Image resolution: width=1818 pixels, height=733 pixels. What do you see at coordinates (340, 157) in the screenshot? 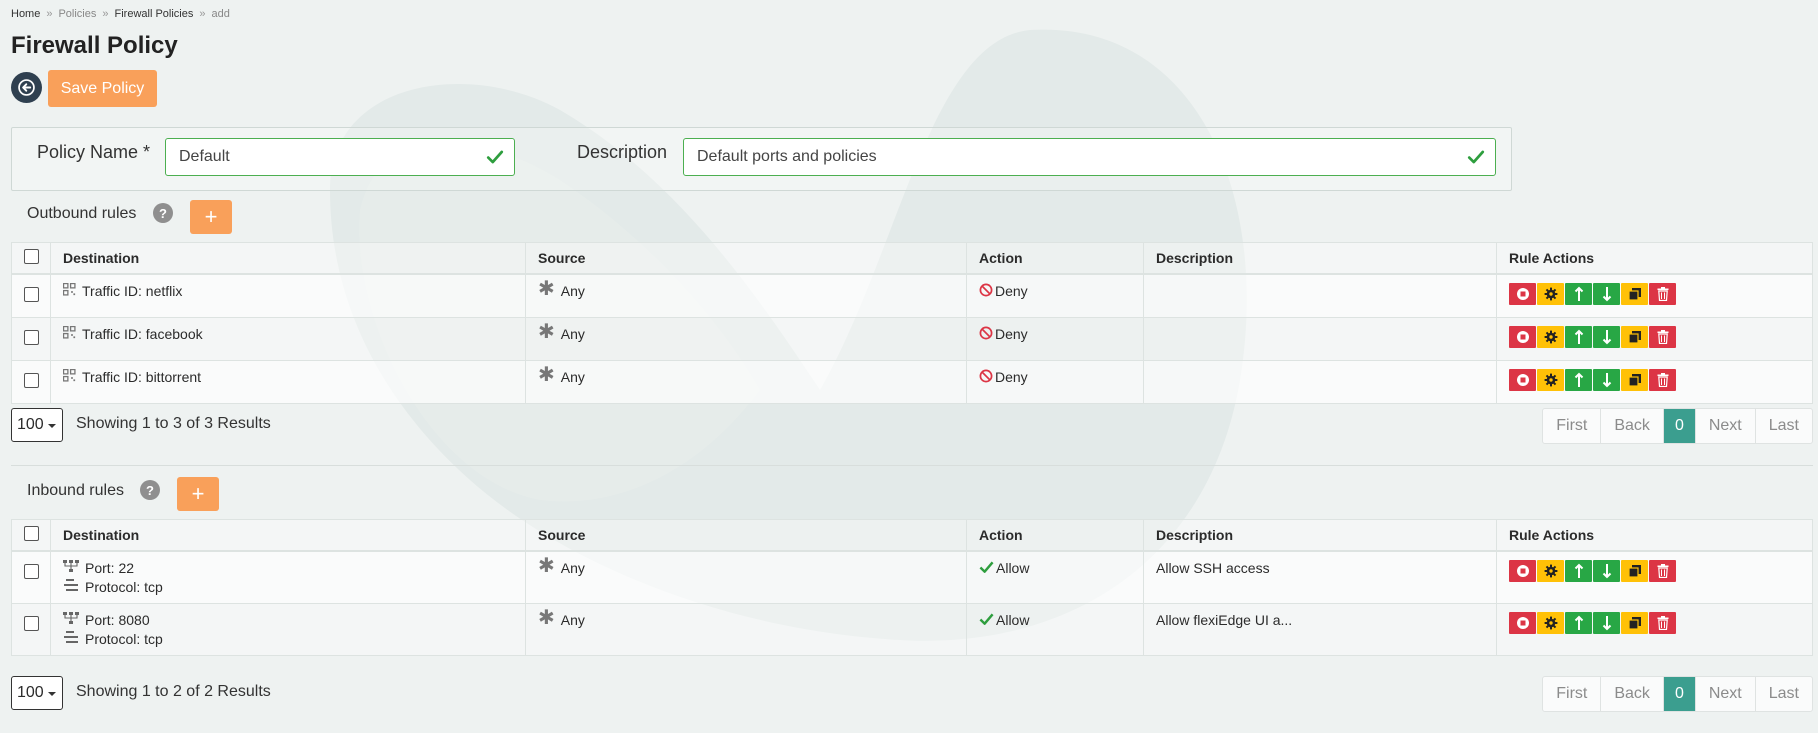
I see `policy-name-input: Default` at bounding box center [340, 157].